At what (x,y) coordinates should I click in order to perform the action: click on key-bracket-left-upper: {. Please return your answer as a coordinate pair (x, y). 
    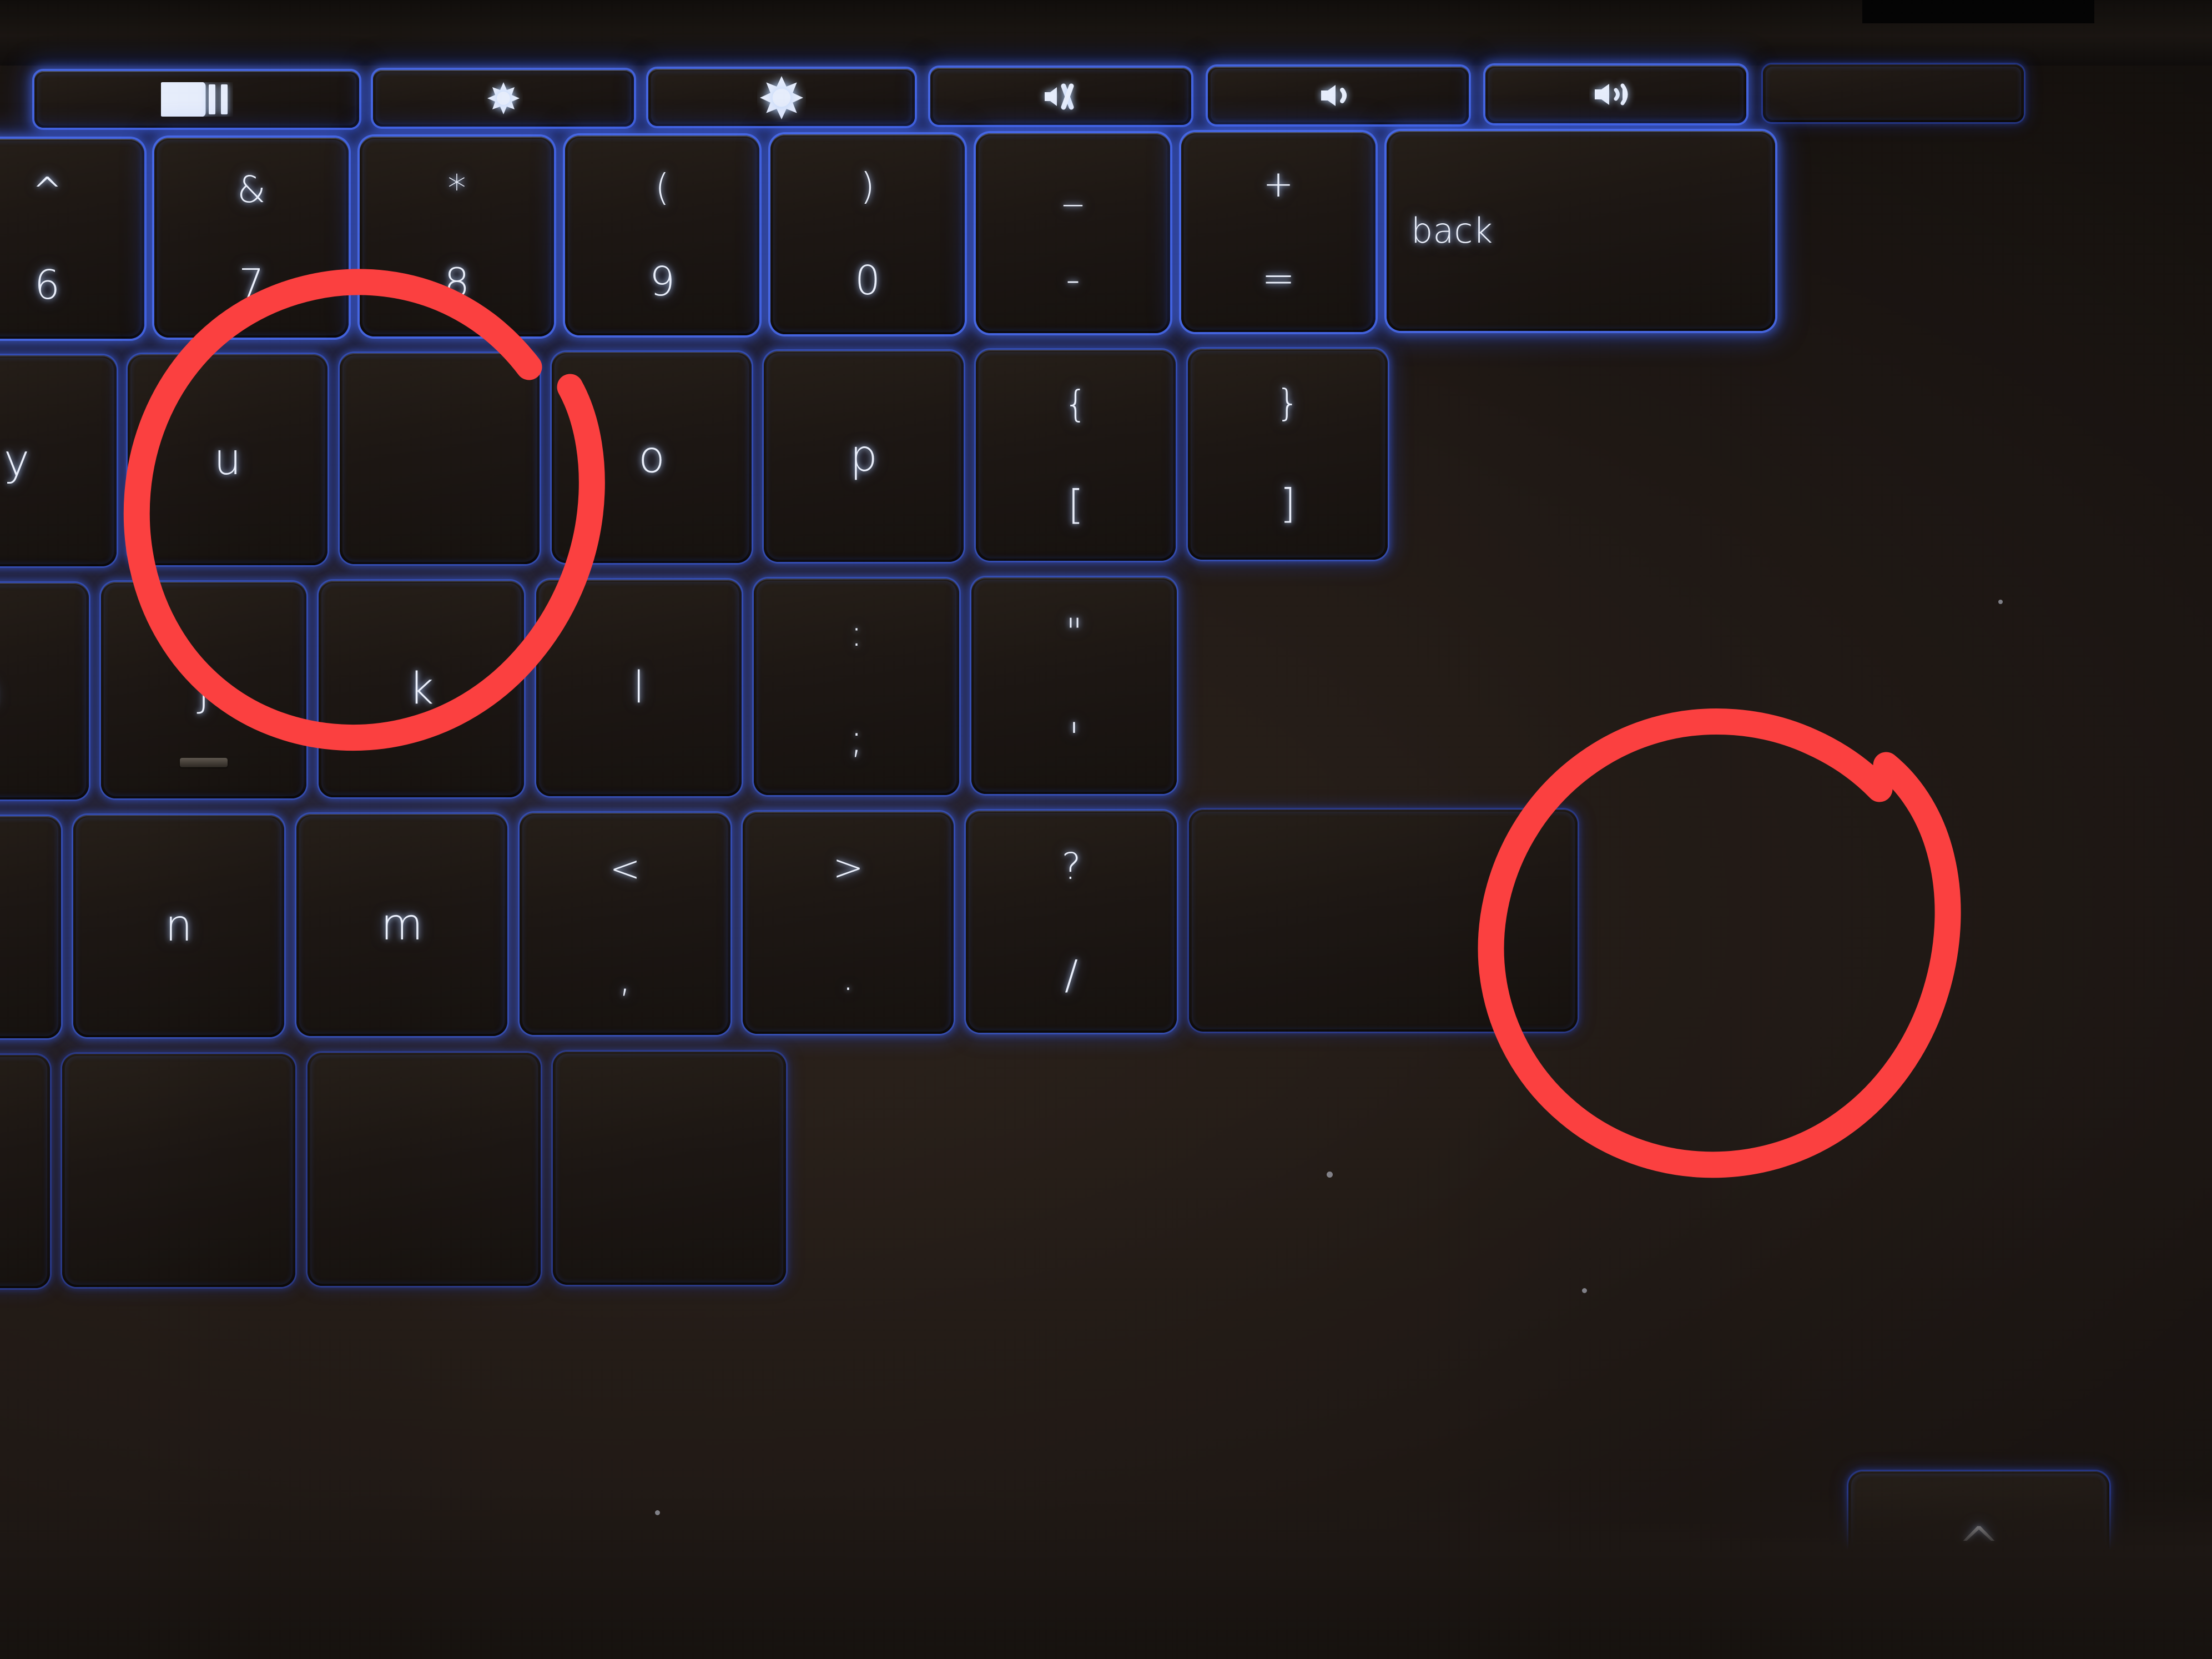
    Looking at the image, I should click on (1075, 403).